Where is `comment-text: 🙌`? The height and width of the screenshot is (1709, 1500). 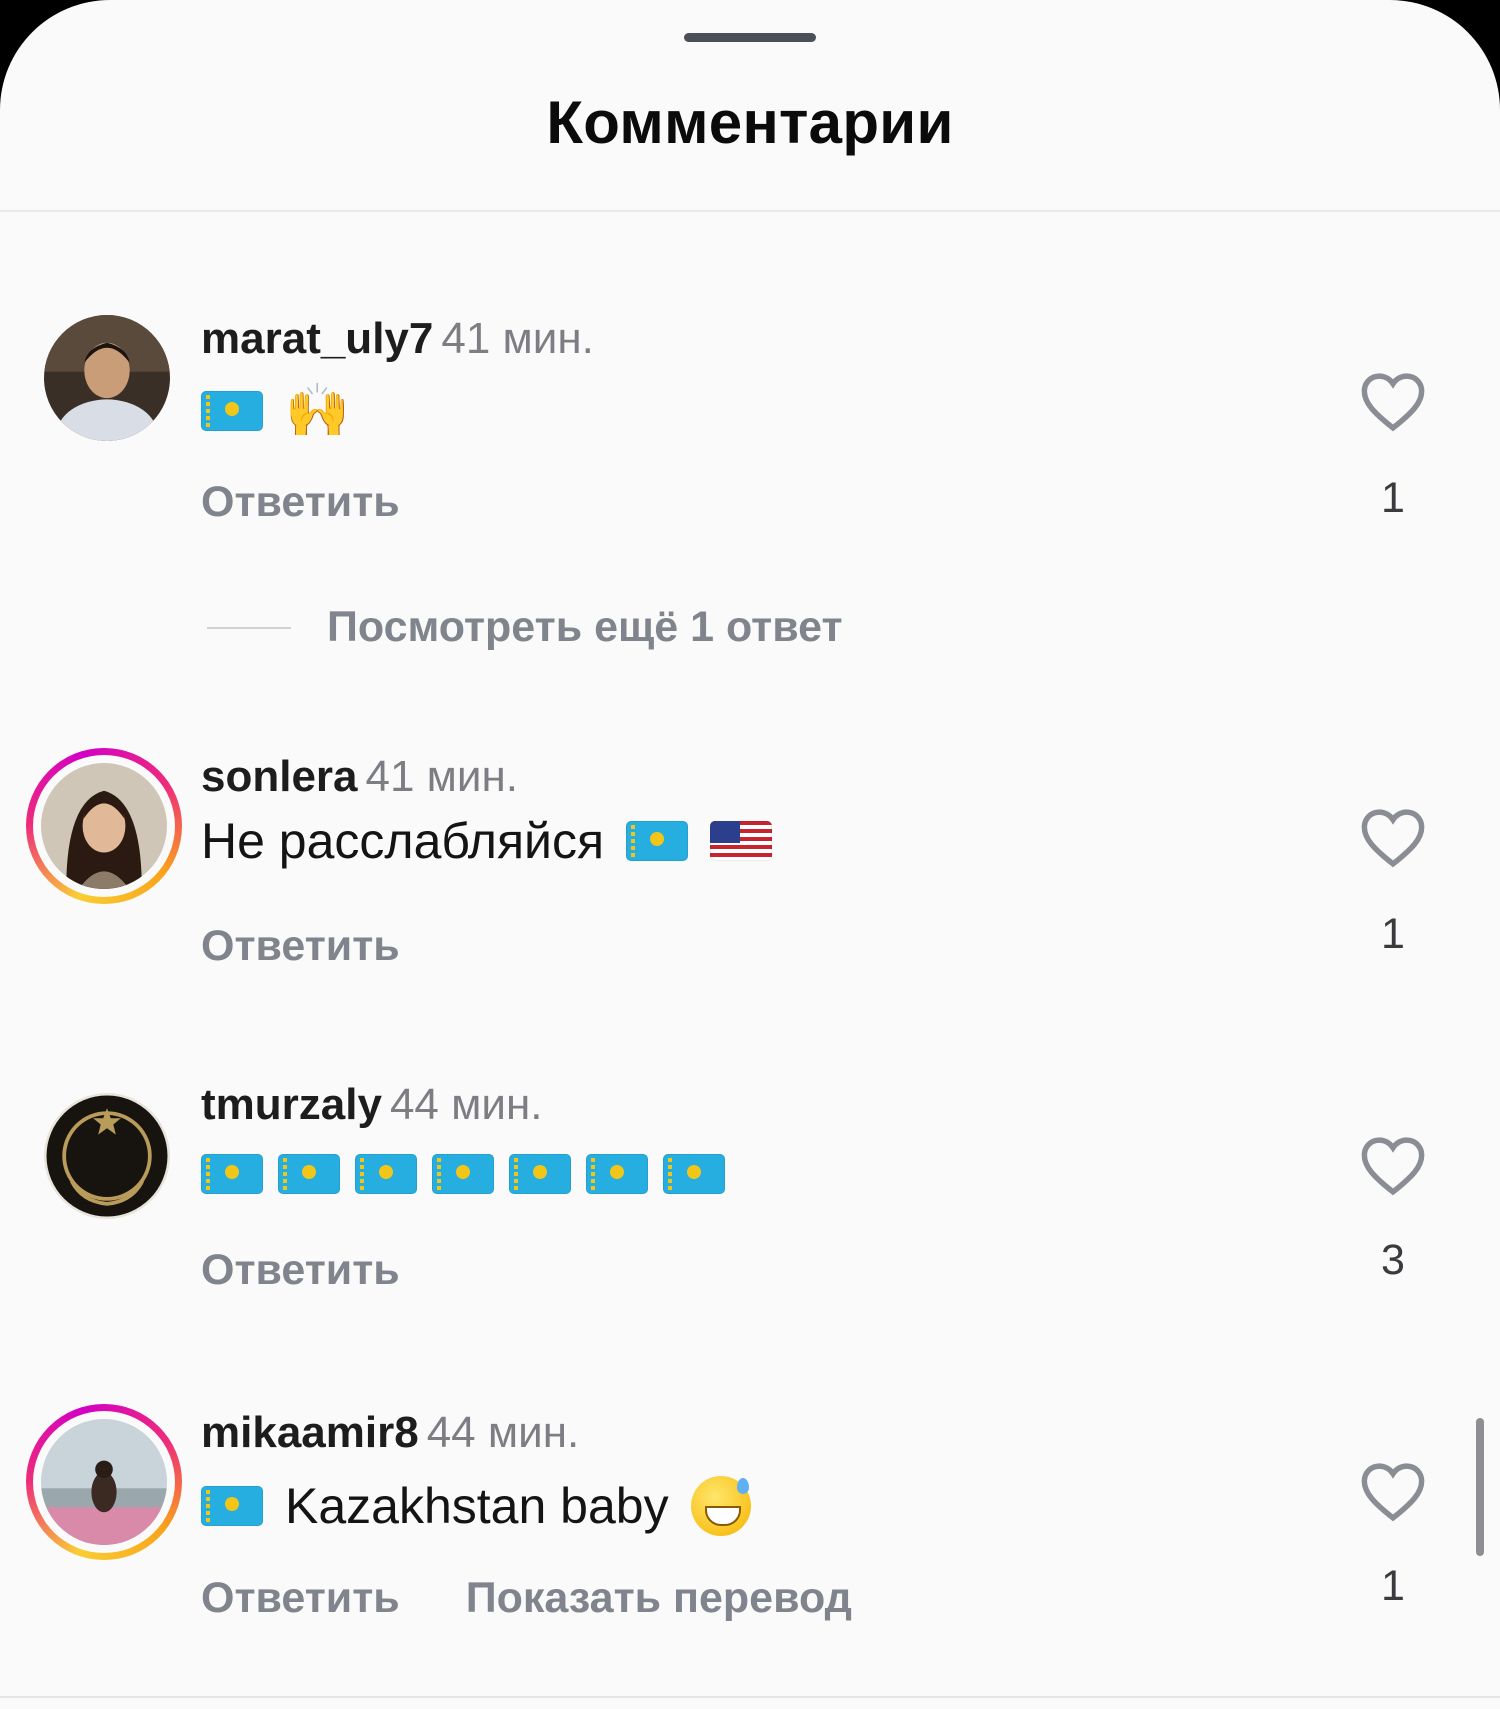
comment-text: 🙌 is located at coordinates (275, 410).